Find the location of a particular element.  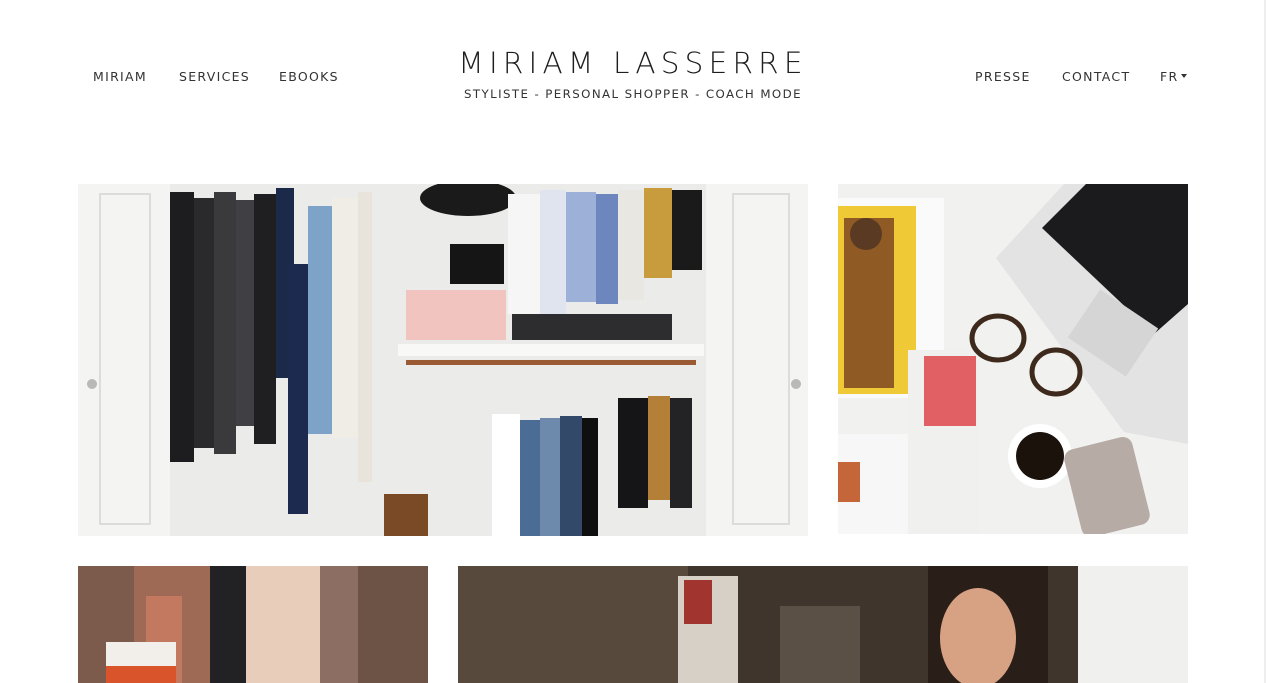

flatlay-photo is located at coordinates (1013, 359).